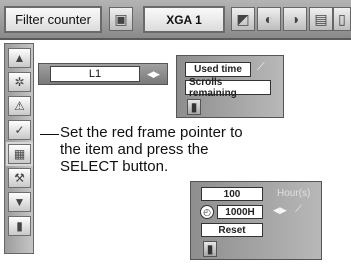 Image resolution: width=351 pixels, height=264 pixels. What do you see at coordinates (294, 193) in the screenshot?
I see `hours-unit: Hour(s)` at bounding box center [294, 193].